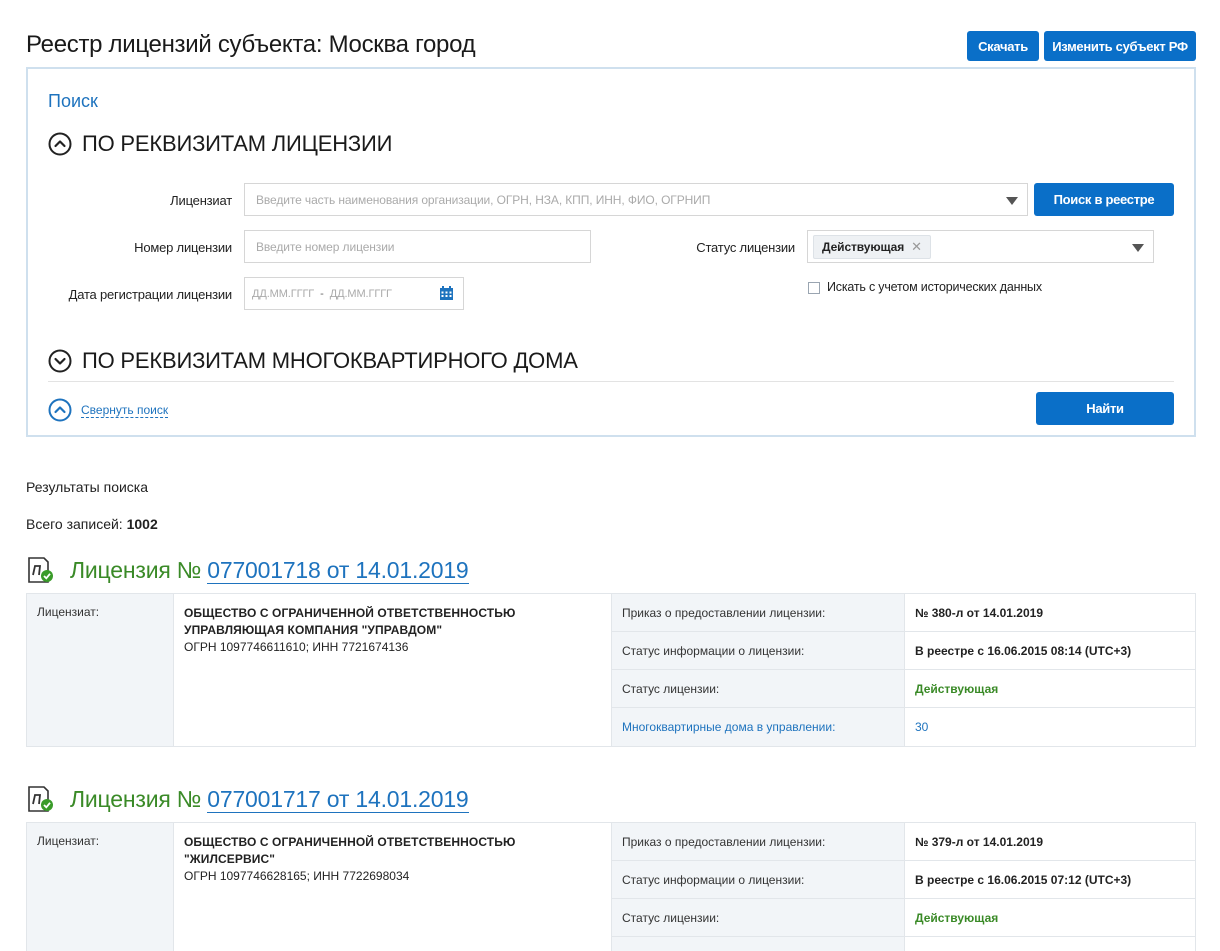 The image size is (1220, 951). Describe the element at coordinates (1023, 879) in the screenshot. I see `info-status-value: В реестре с 16.06.2015 07:12 (UTC+3)` at that location.